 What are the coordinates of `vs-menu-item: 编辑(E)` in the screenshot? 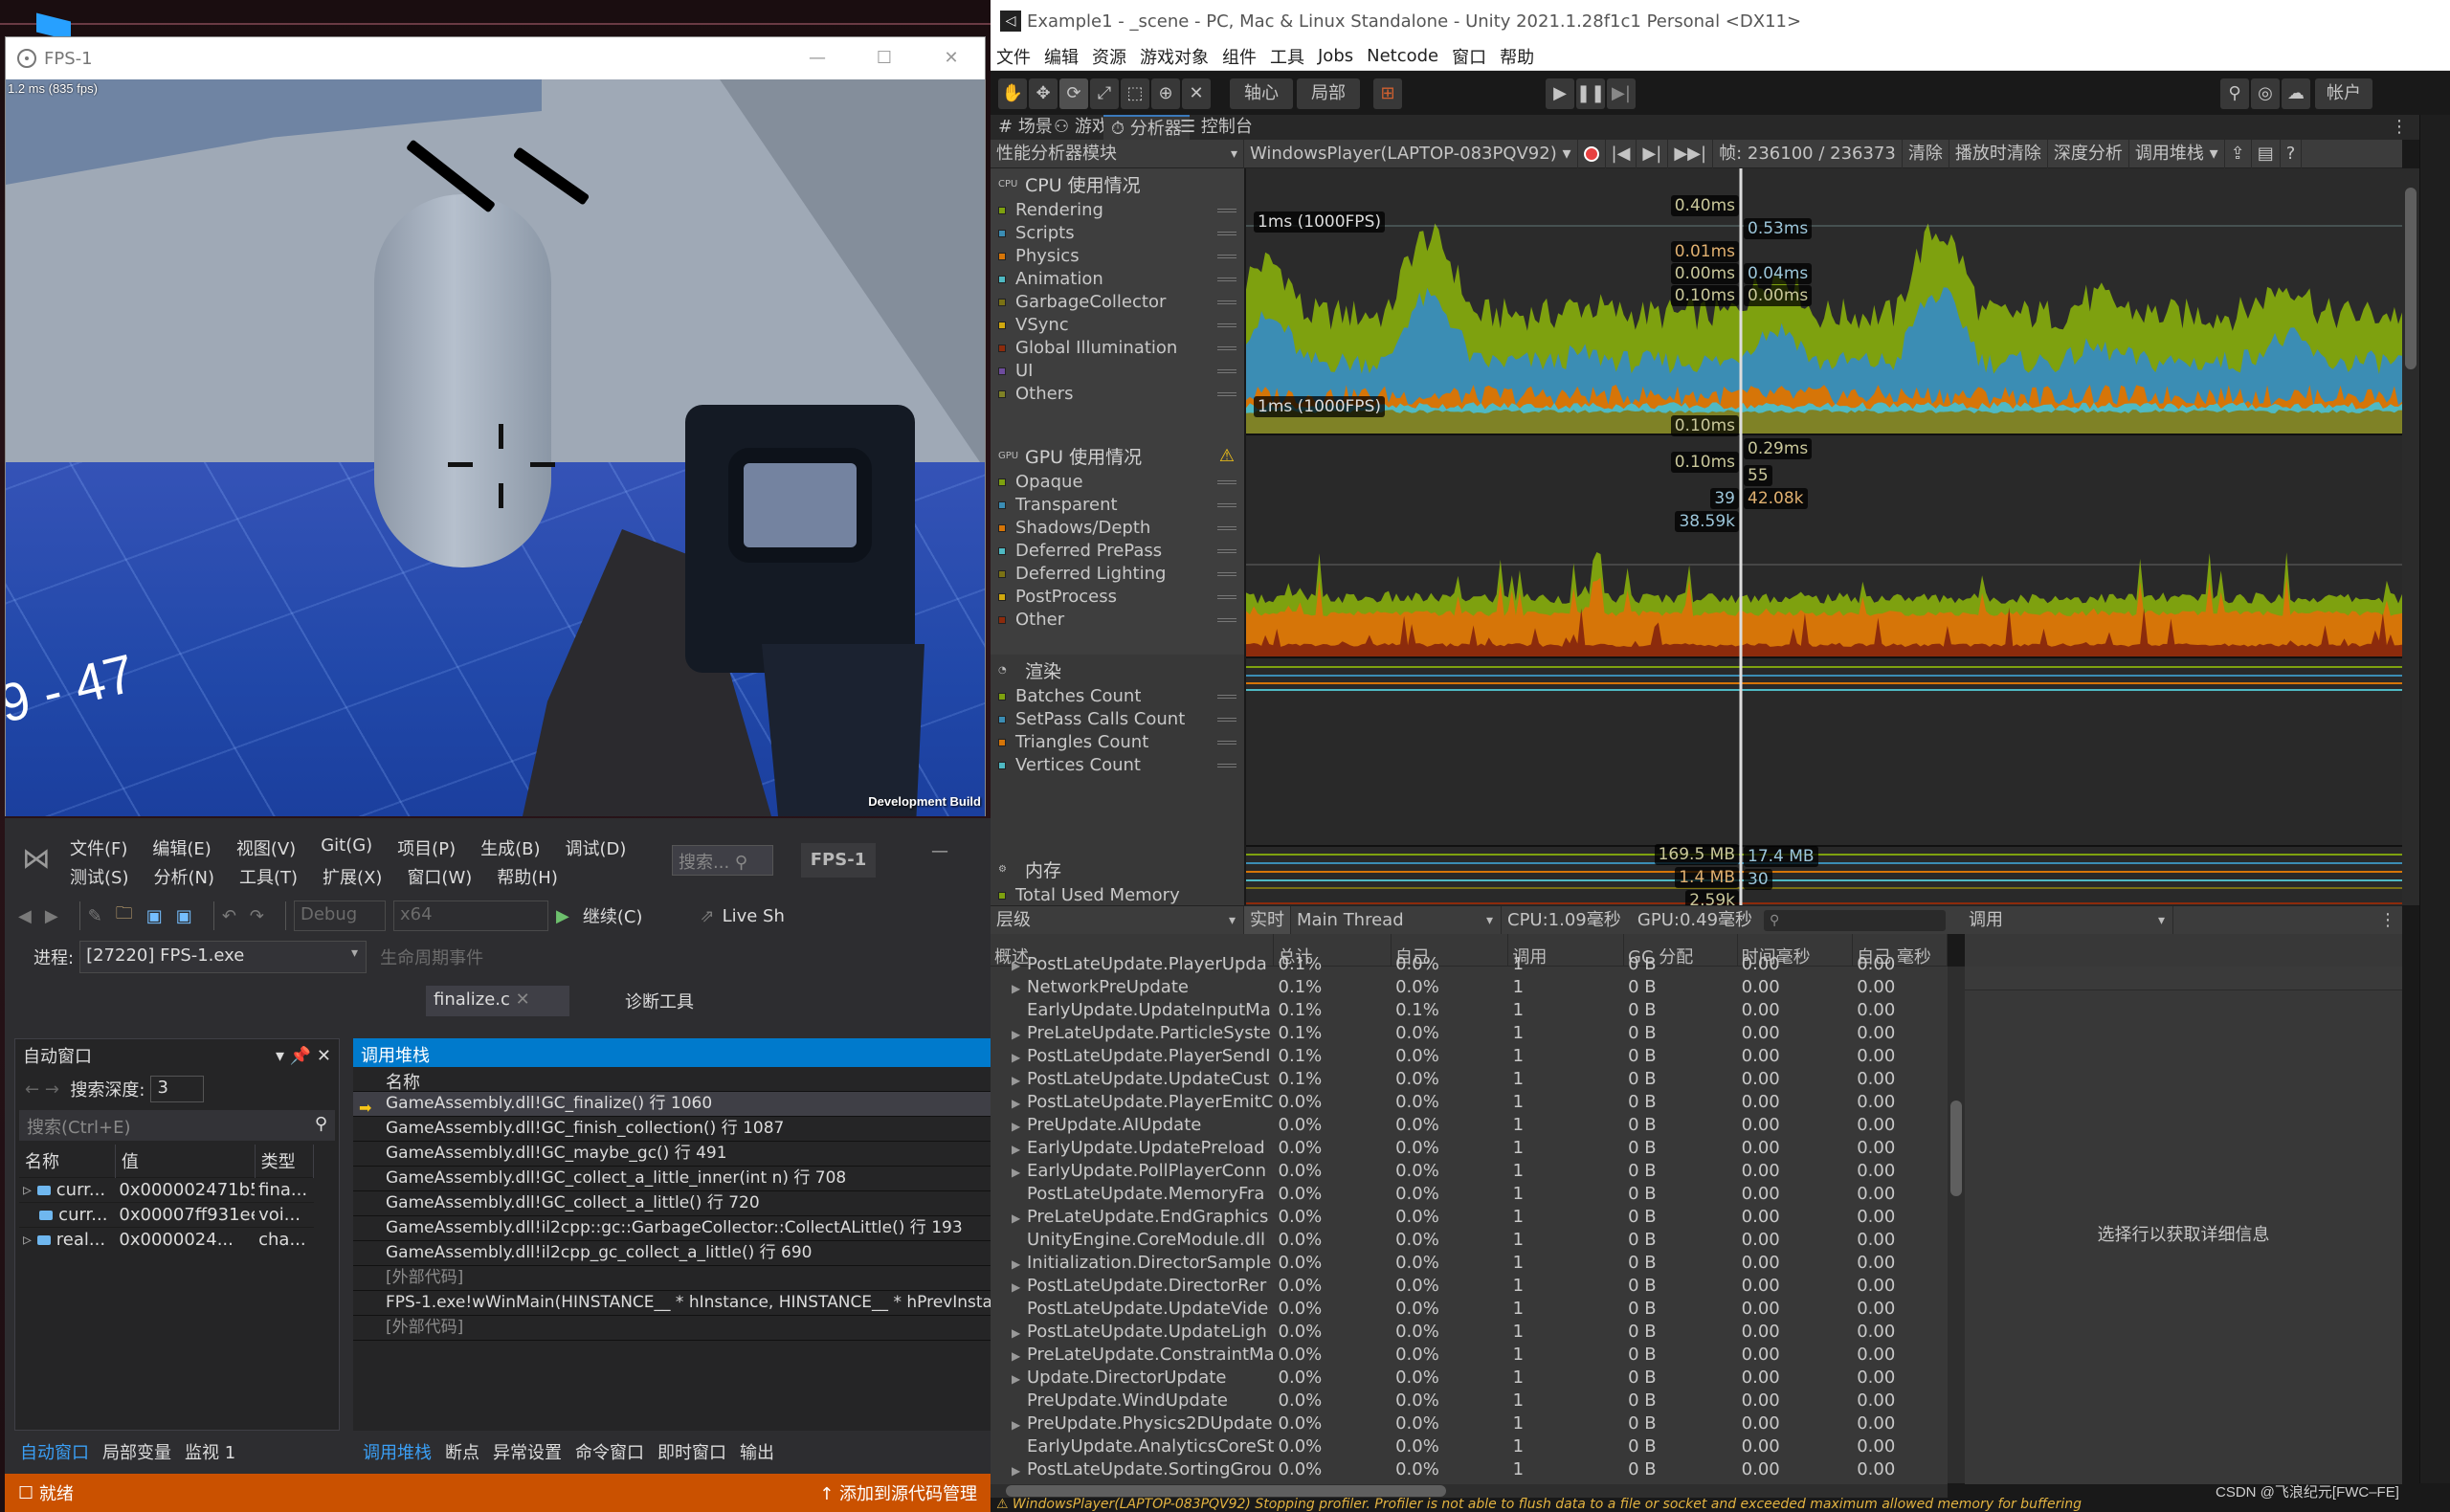 It's located at (182, 847).